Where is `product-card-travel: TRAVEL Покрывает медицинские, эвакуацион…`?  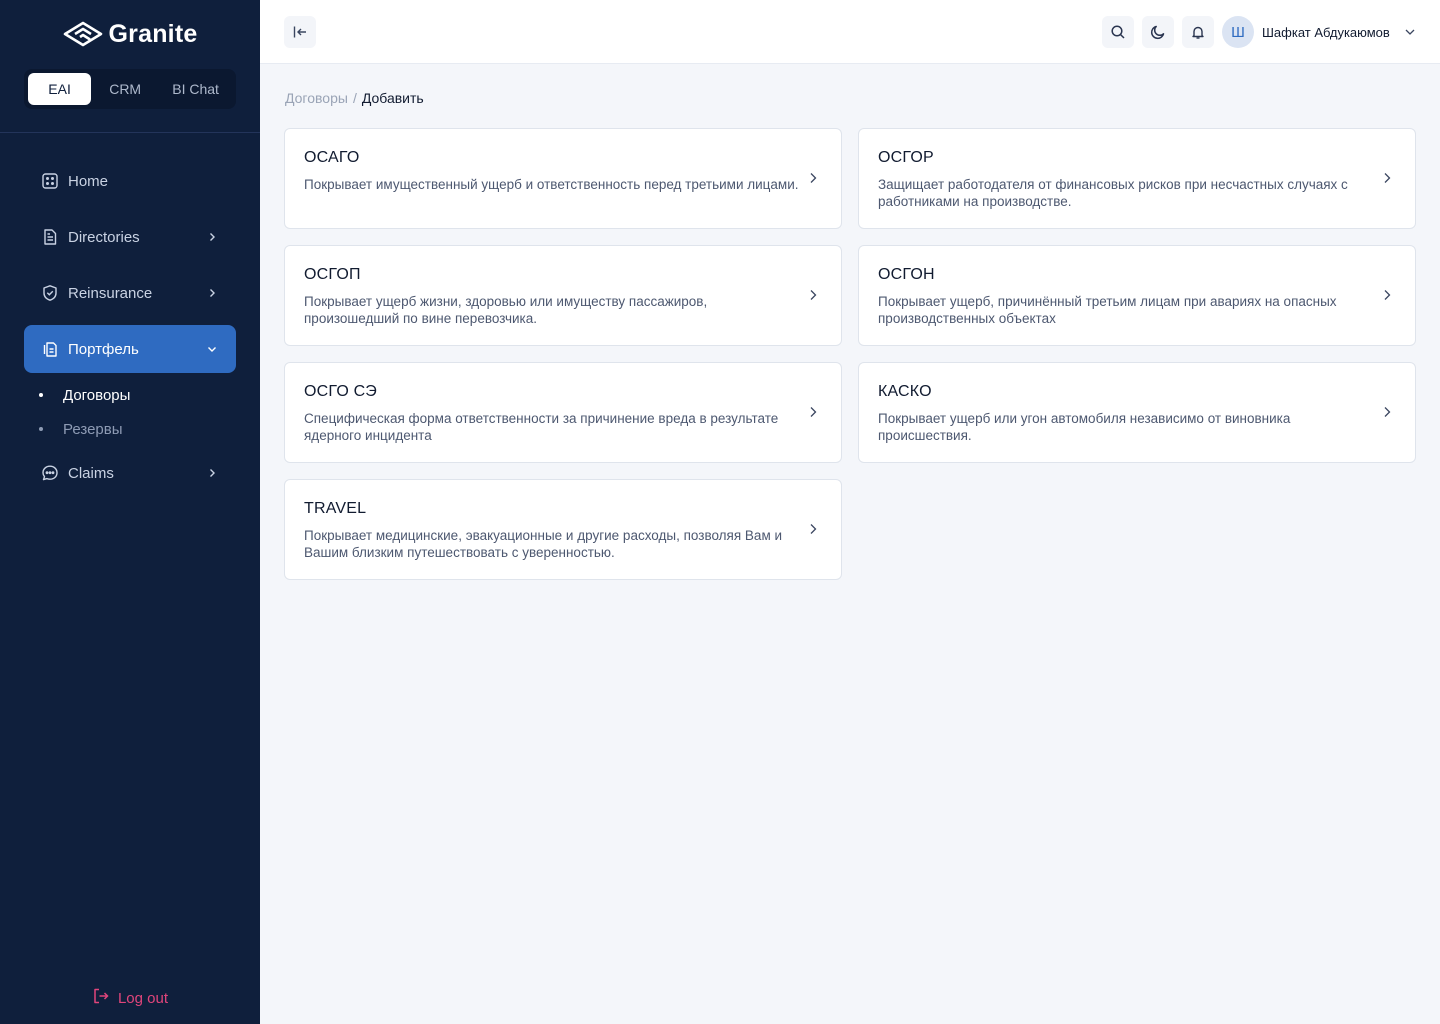 product-card-travel: TRAVEL Покрывает медицинские, эвакуацион… is located at coordinates (563, 529).